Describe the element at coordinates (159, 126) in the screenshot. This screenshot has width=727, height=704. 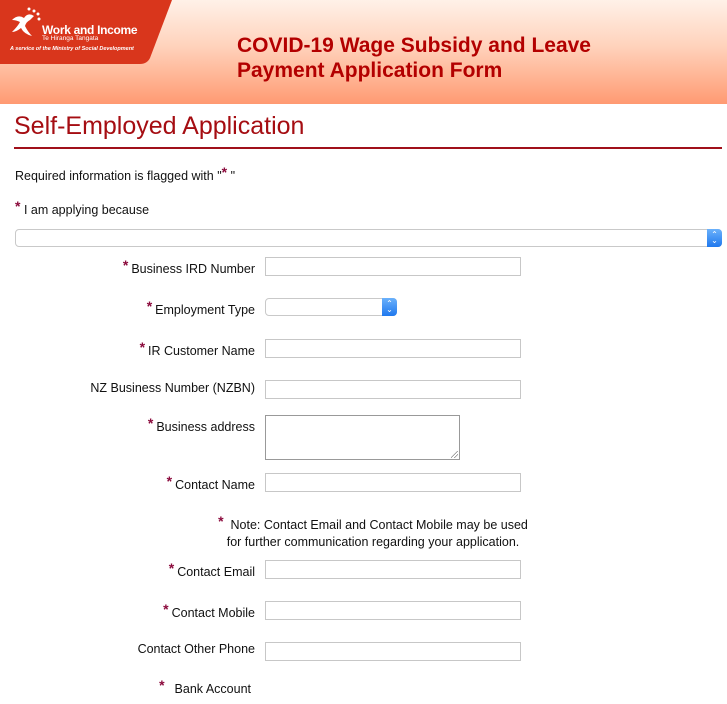
I see `page-title: Self-Employed Application` at that location.